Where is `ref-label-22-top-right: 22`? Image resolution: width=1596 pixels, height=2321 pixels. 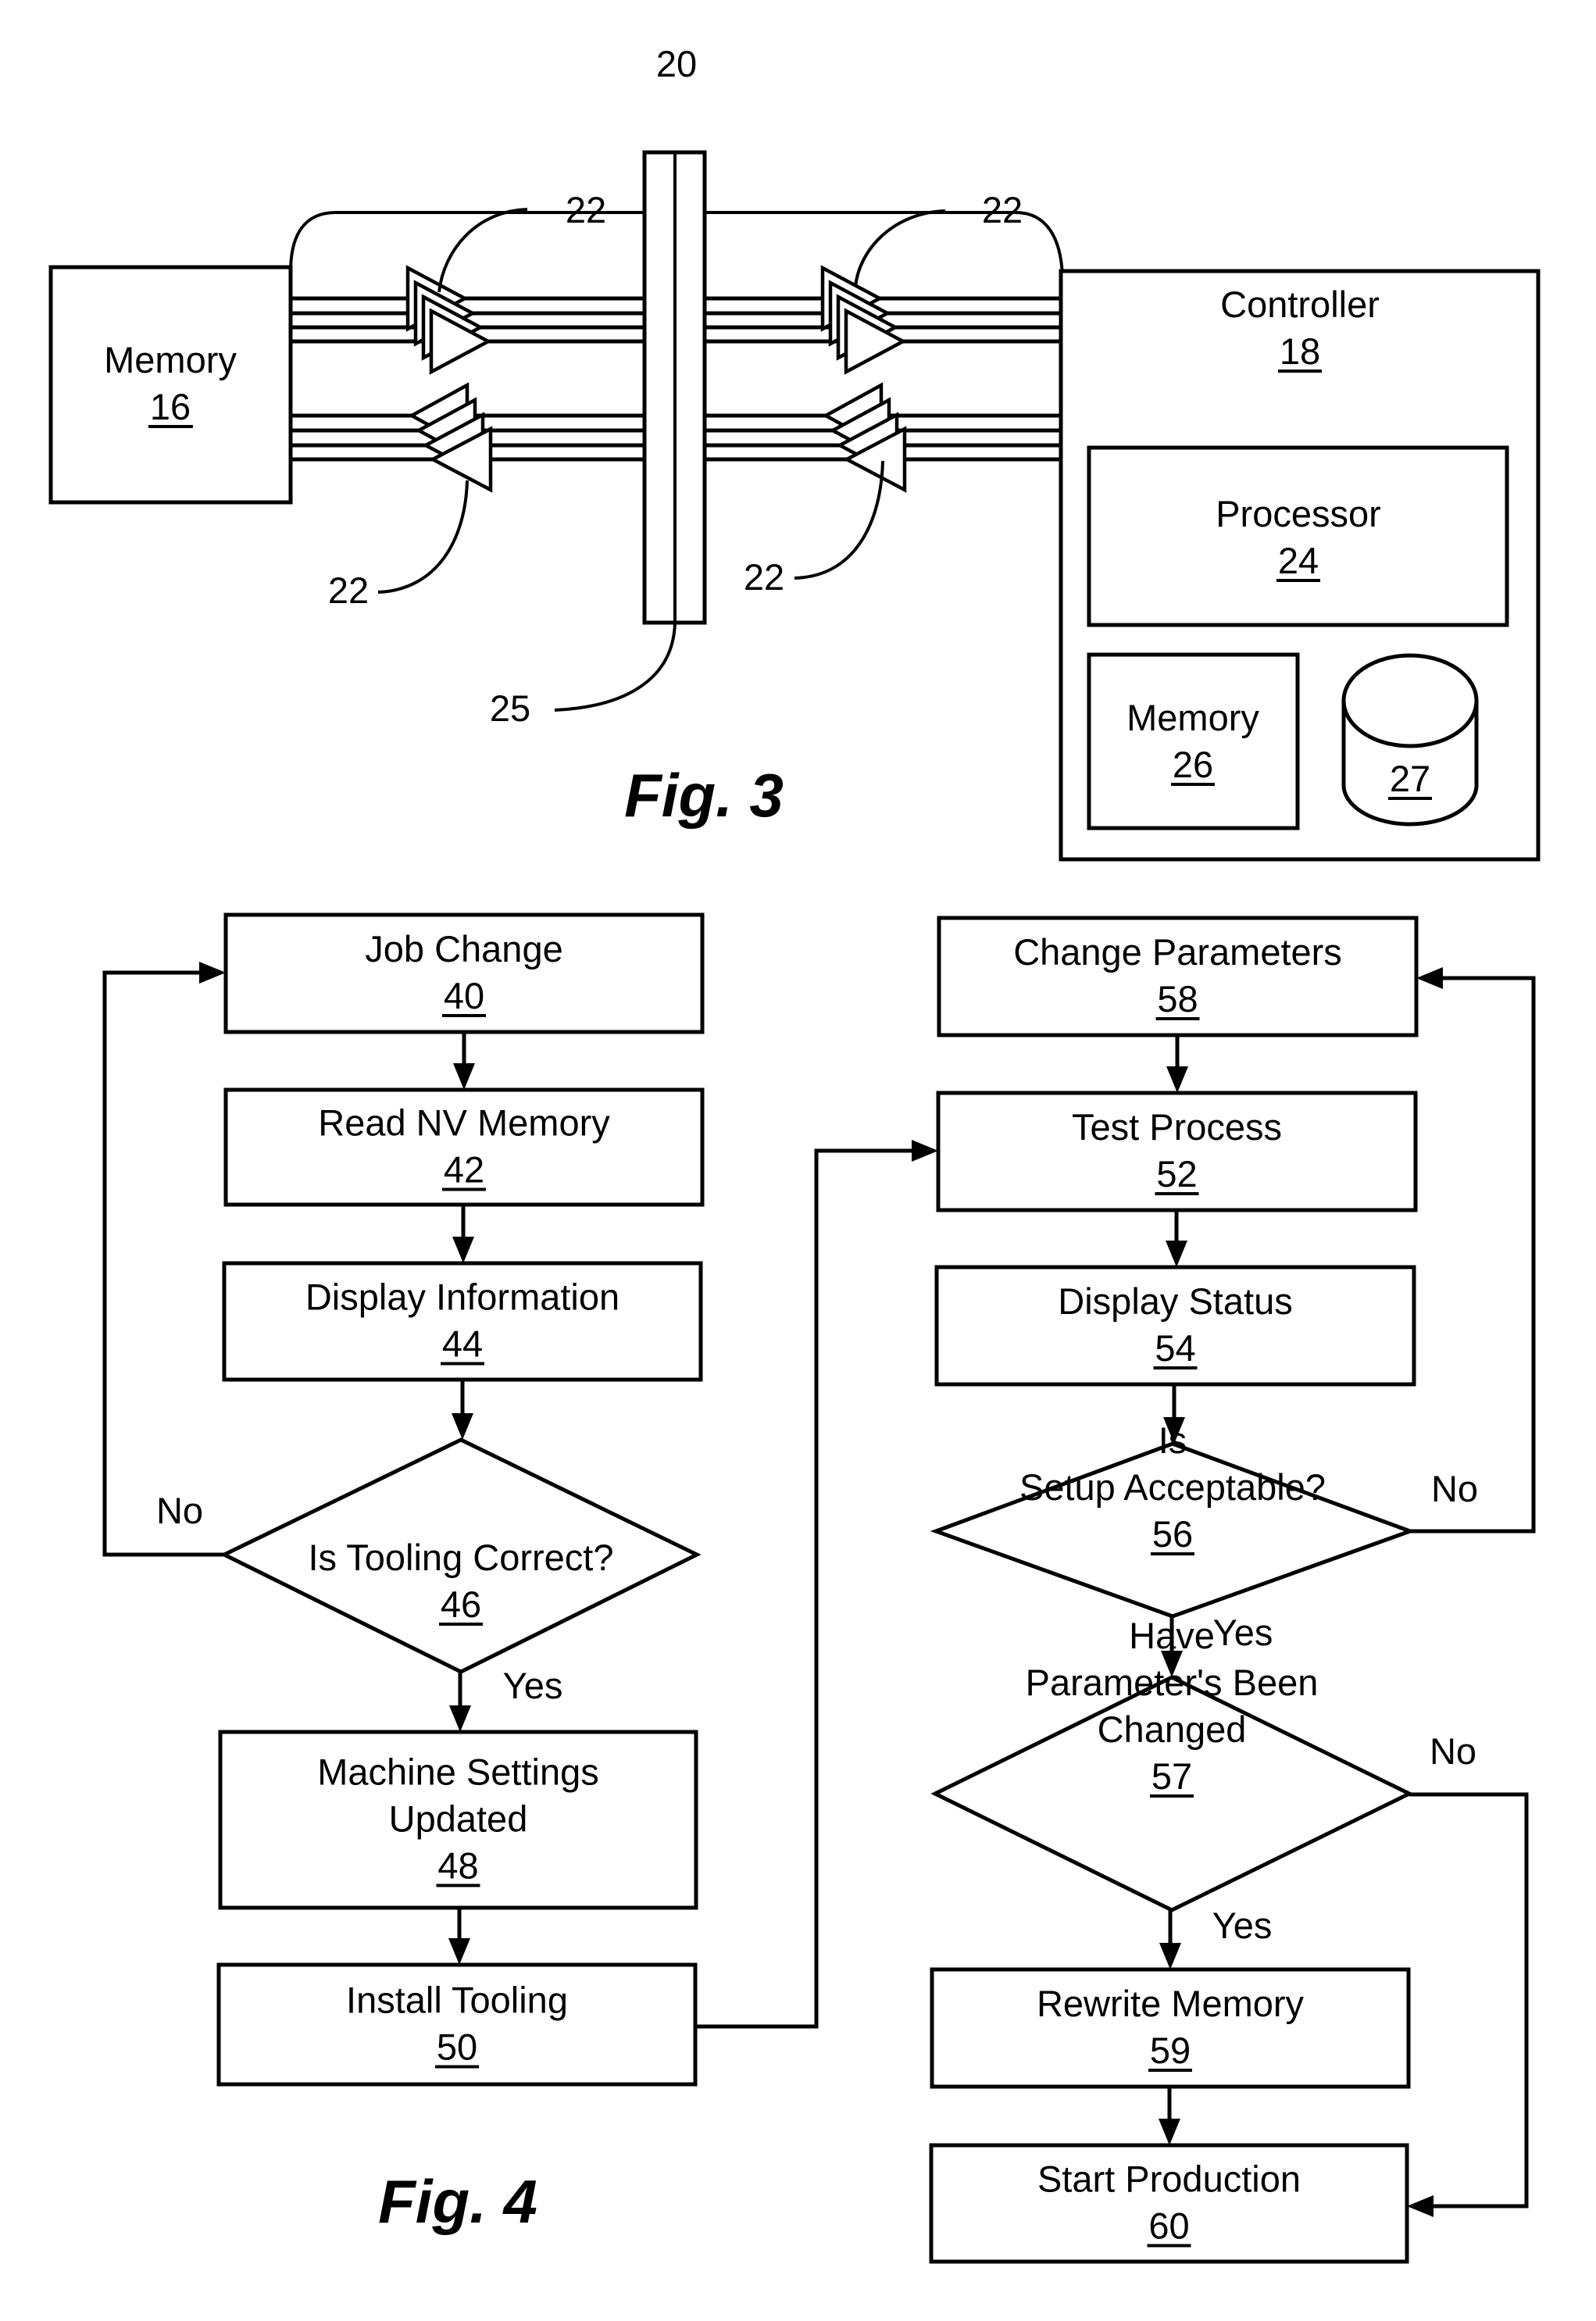
ref-label-22-top-right: 22 is located at coordinates (1002, 210).